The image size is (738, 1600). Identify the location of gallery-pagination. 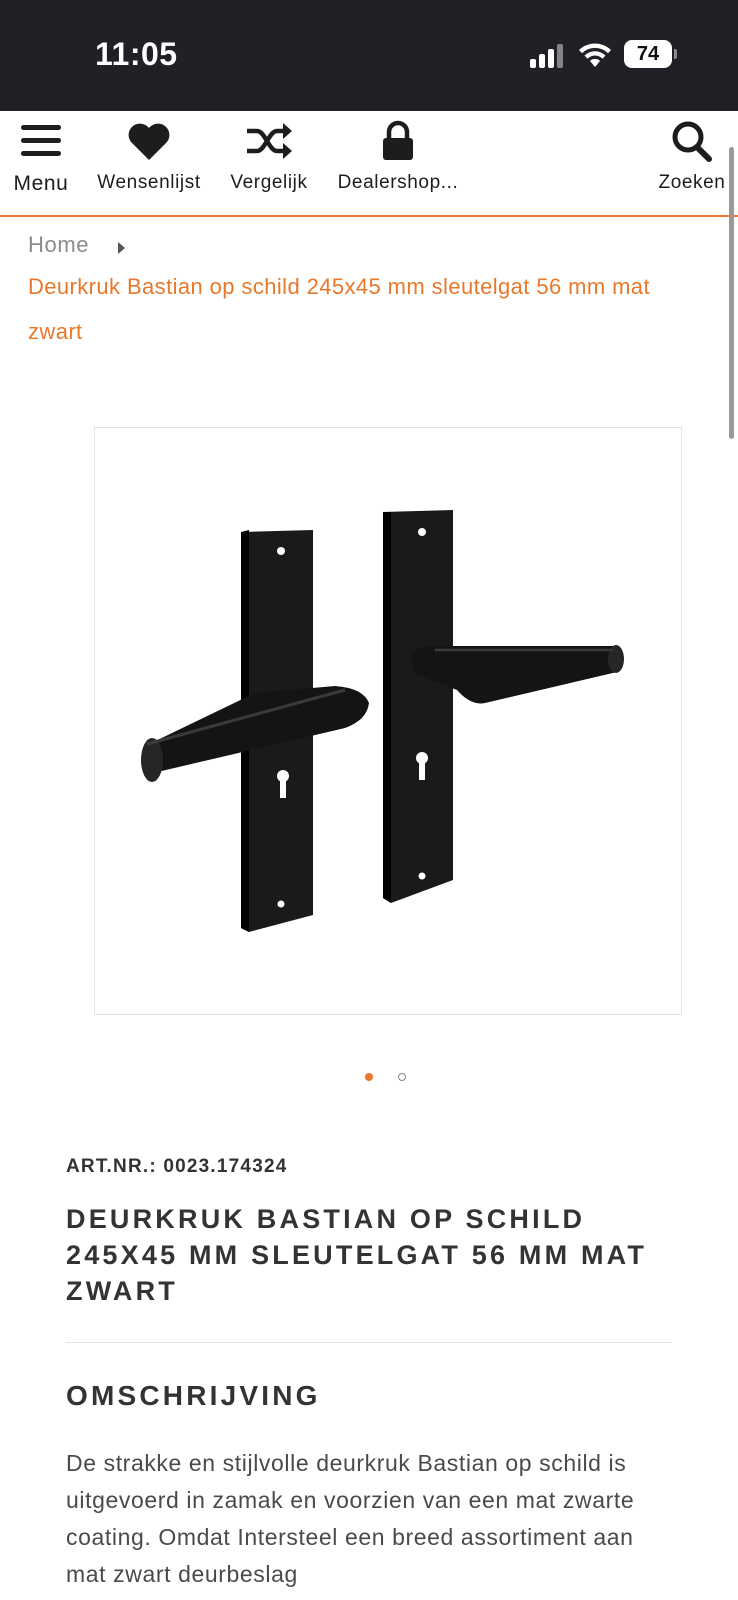
(390, 1079).